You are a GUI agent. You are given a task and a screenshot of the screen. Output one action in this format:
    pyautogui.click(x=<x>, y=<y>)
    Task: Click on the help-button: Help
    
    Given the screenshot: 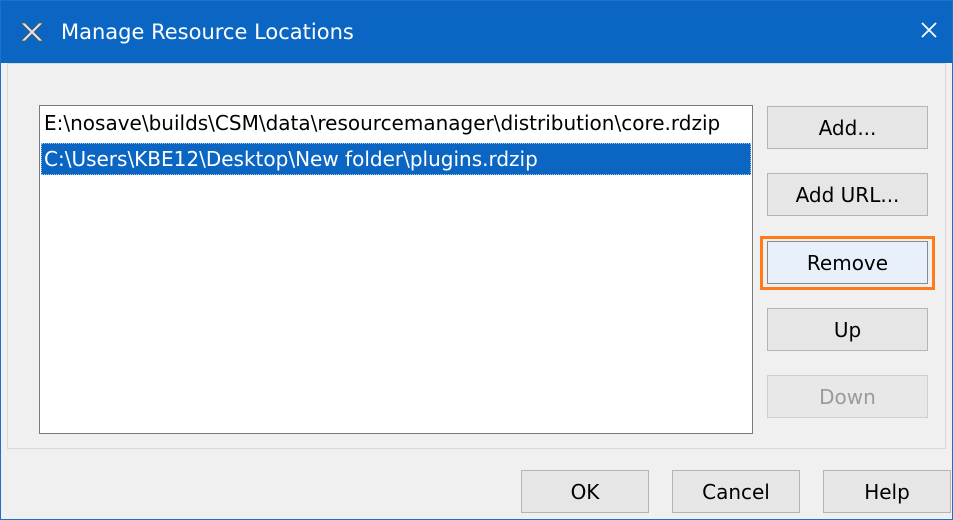 What is the action you would take?
    pyautogui.click(x=887, y=491)
    